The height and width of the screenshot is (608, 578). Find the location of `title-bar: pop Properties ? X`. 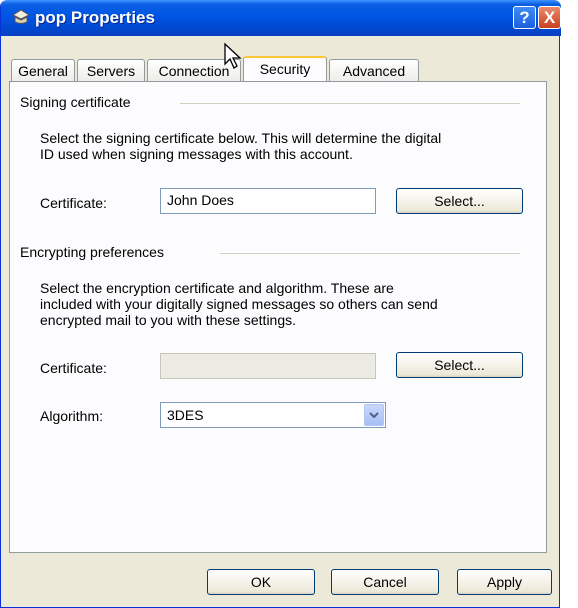

title-bar: pop Properties ? X is located at coordinates (281, 18).